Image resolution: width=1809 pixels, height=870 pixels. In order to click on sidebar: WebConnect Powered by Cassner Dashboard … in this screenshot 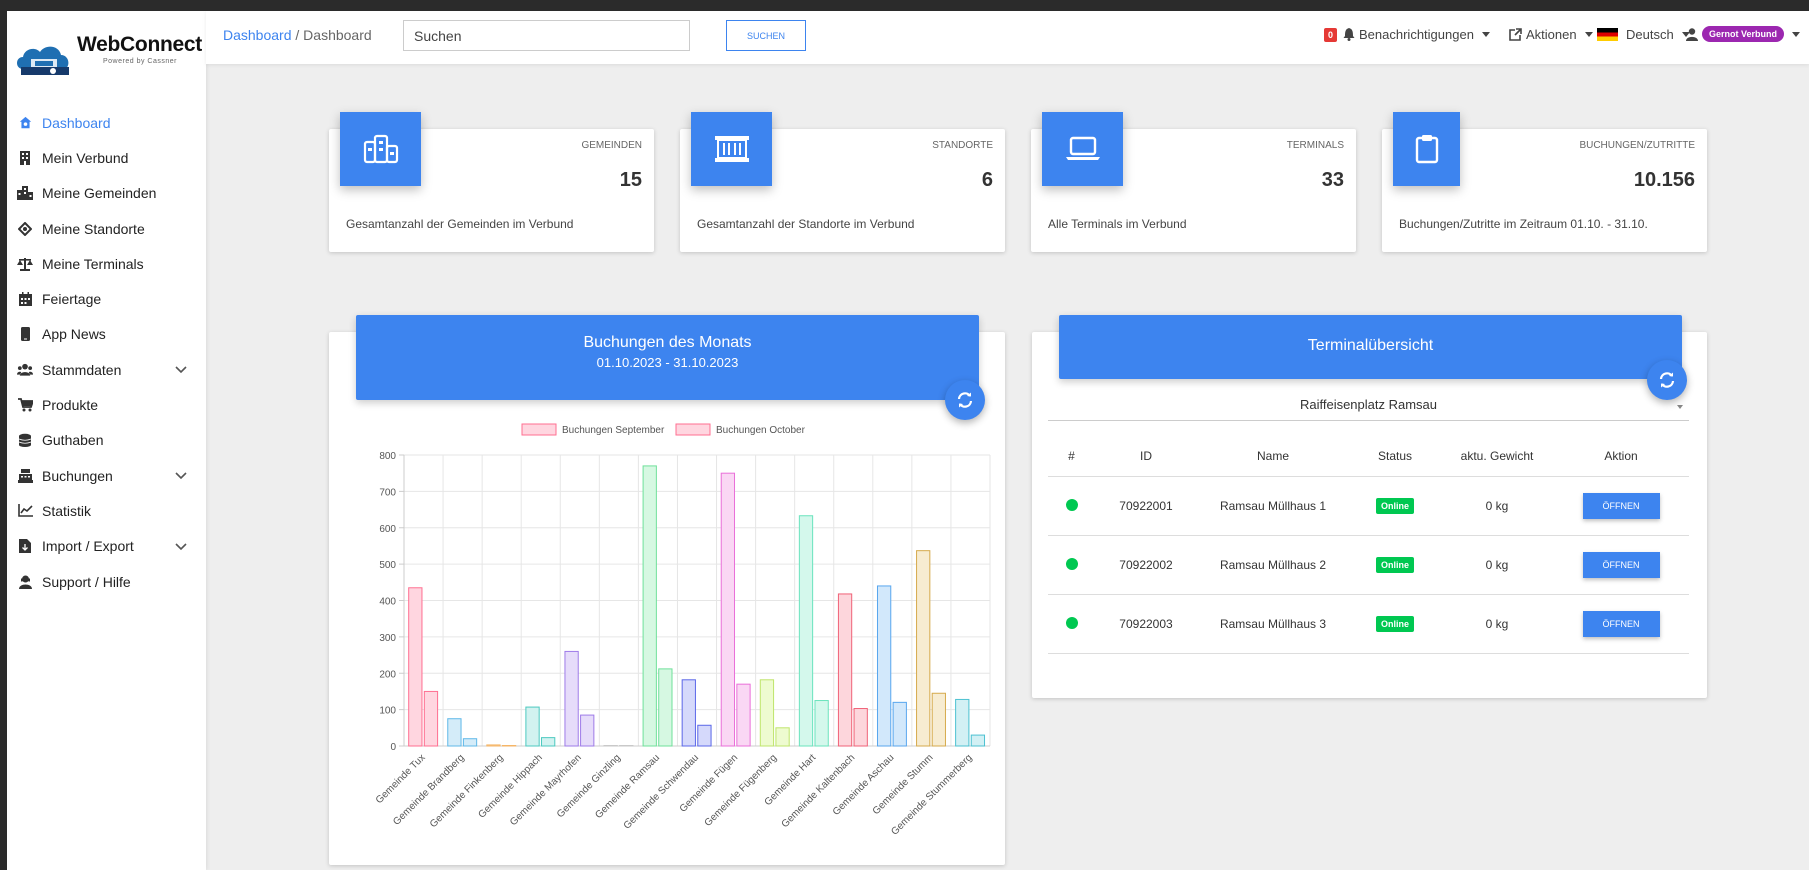, I will do `click(106, 440)`.